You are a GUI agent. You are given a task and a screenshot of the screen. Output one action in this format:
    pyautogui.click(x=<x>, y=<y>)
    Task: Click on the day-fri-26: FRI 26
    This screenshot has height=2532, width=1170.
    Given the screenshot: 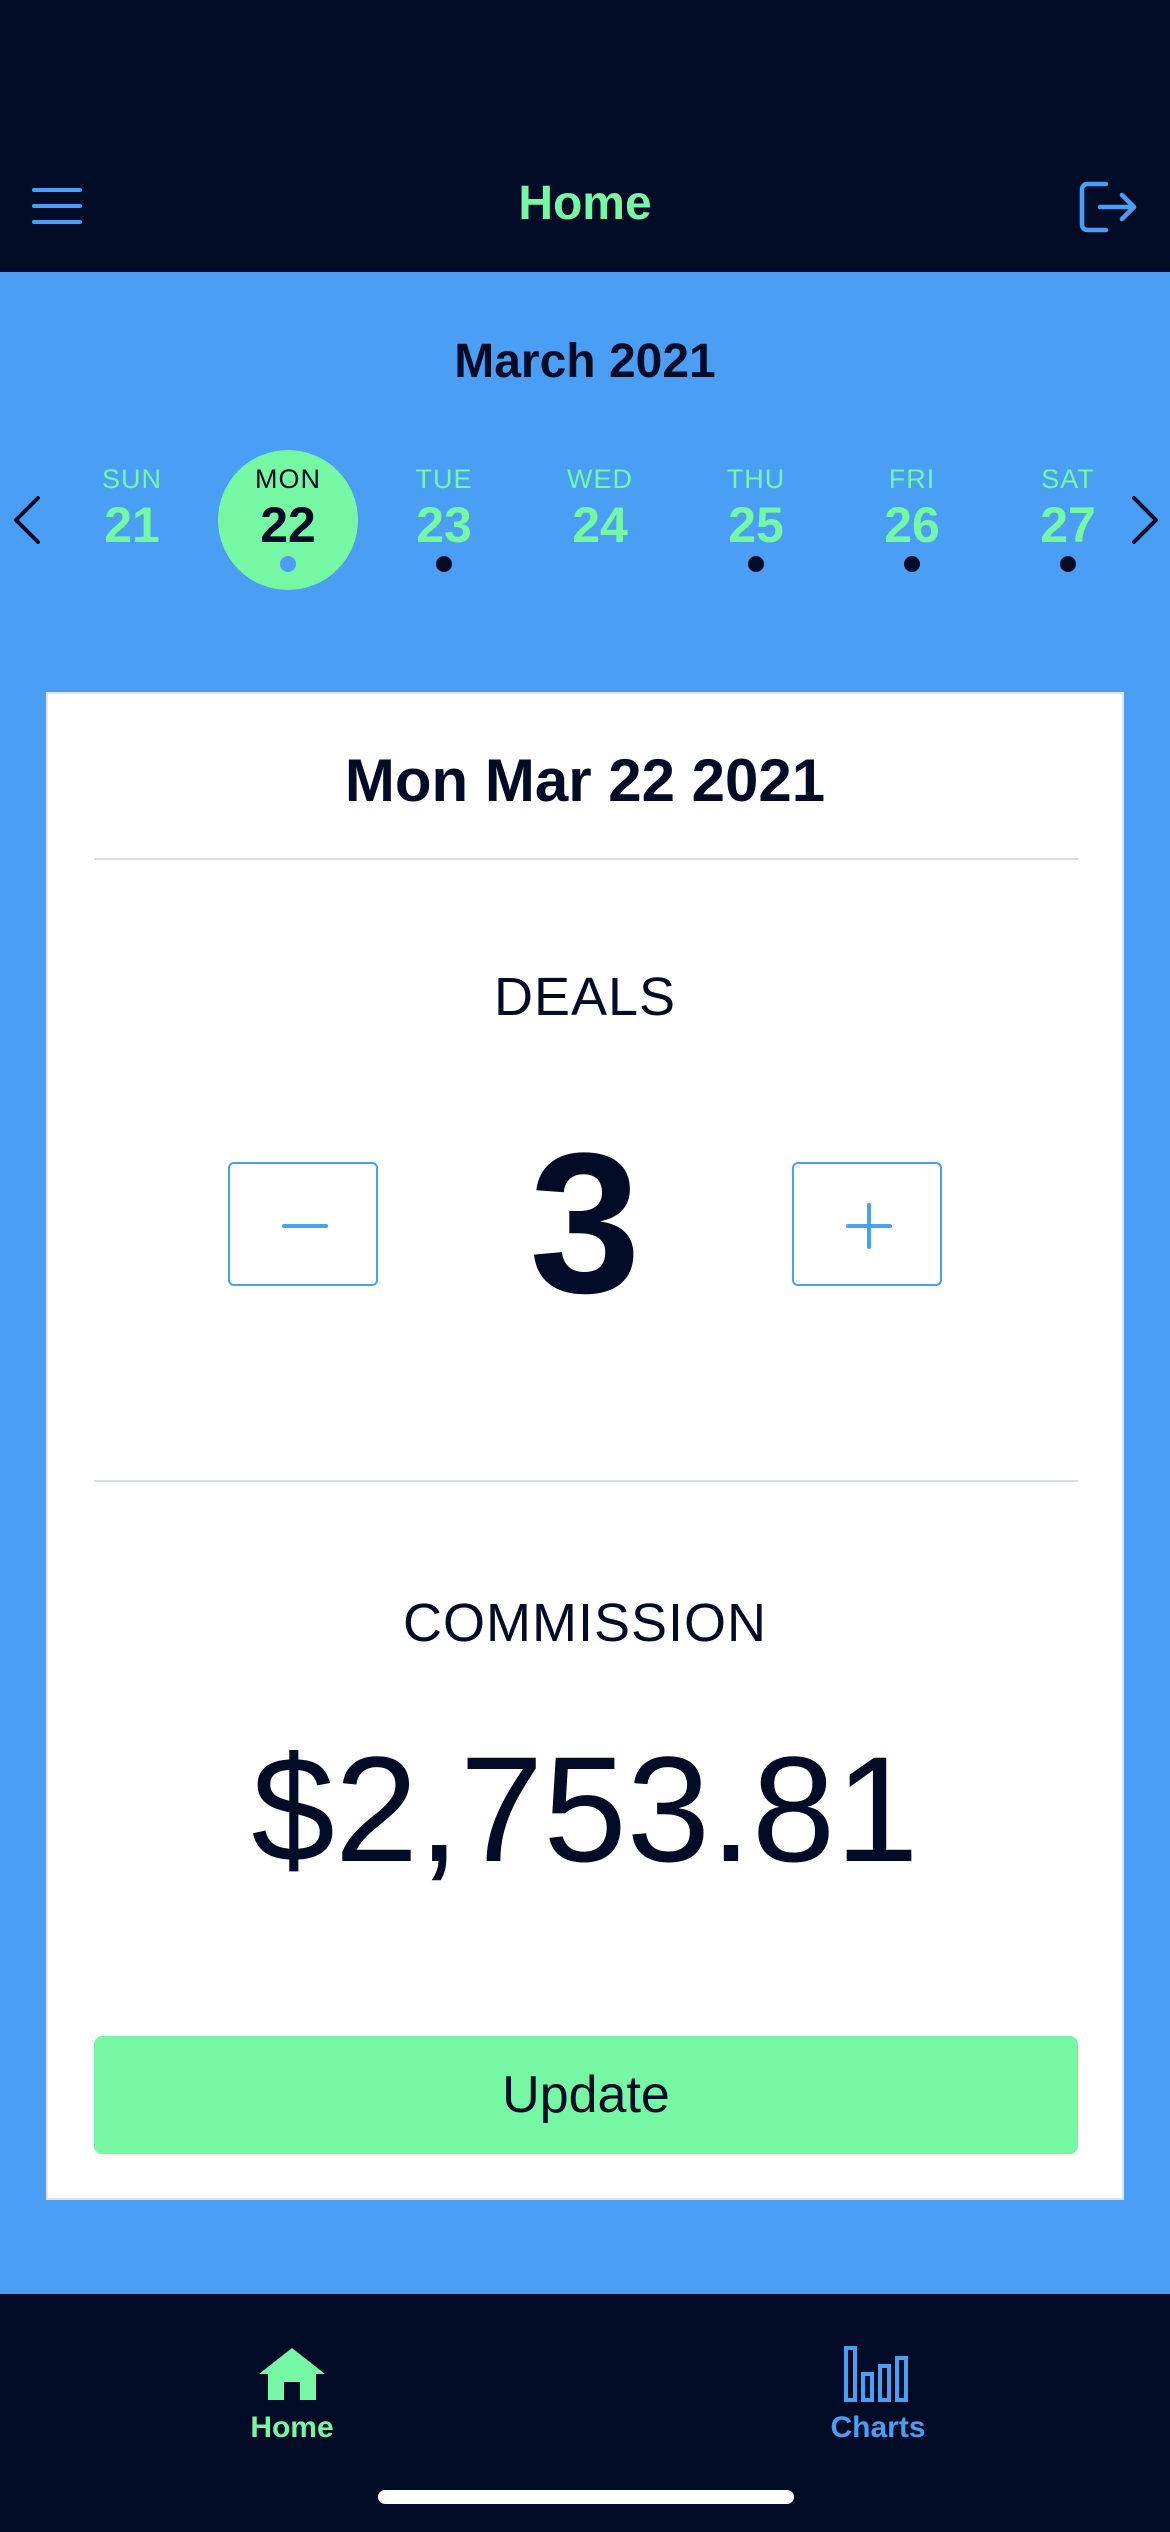 What is the action you would take?
    pyautogui.click(x=912, y=520)
    